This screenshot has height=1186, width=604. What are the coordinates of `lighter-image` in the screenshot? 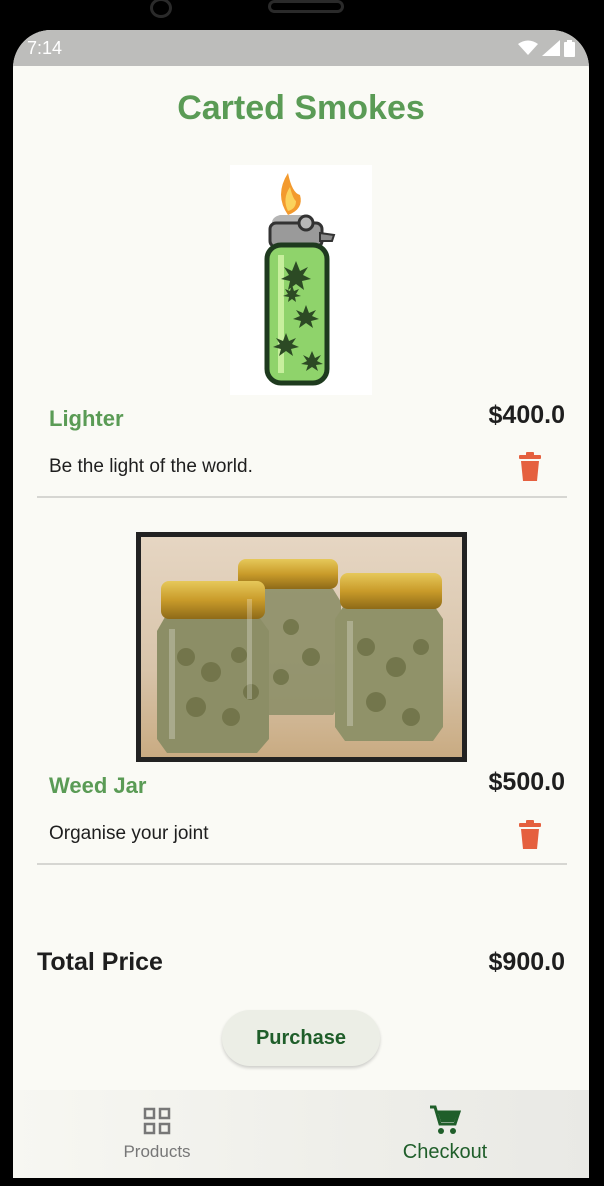 It's located at (301, 280).